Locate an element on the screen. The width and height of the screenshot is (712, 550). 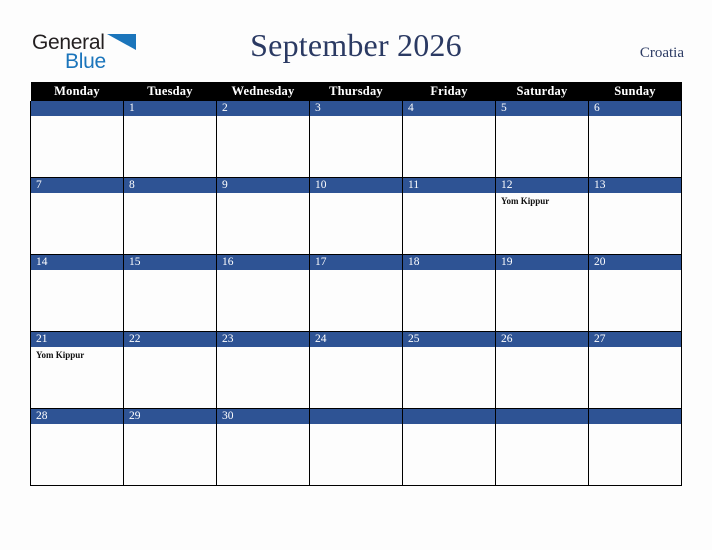
day-cell-11: 11 is located at coordinates (449, 216).